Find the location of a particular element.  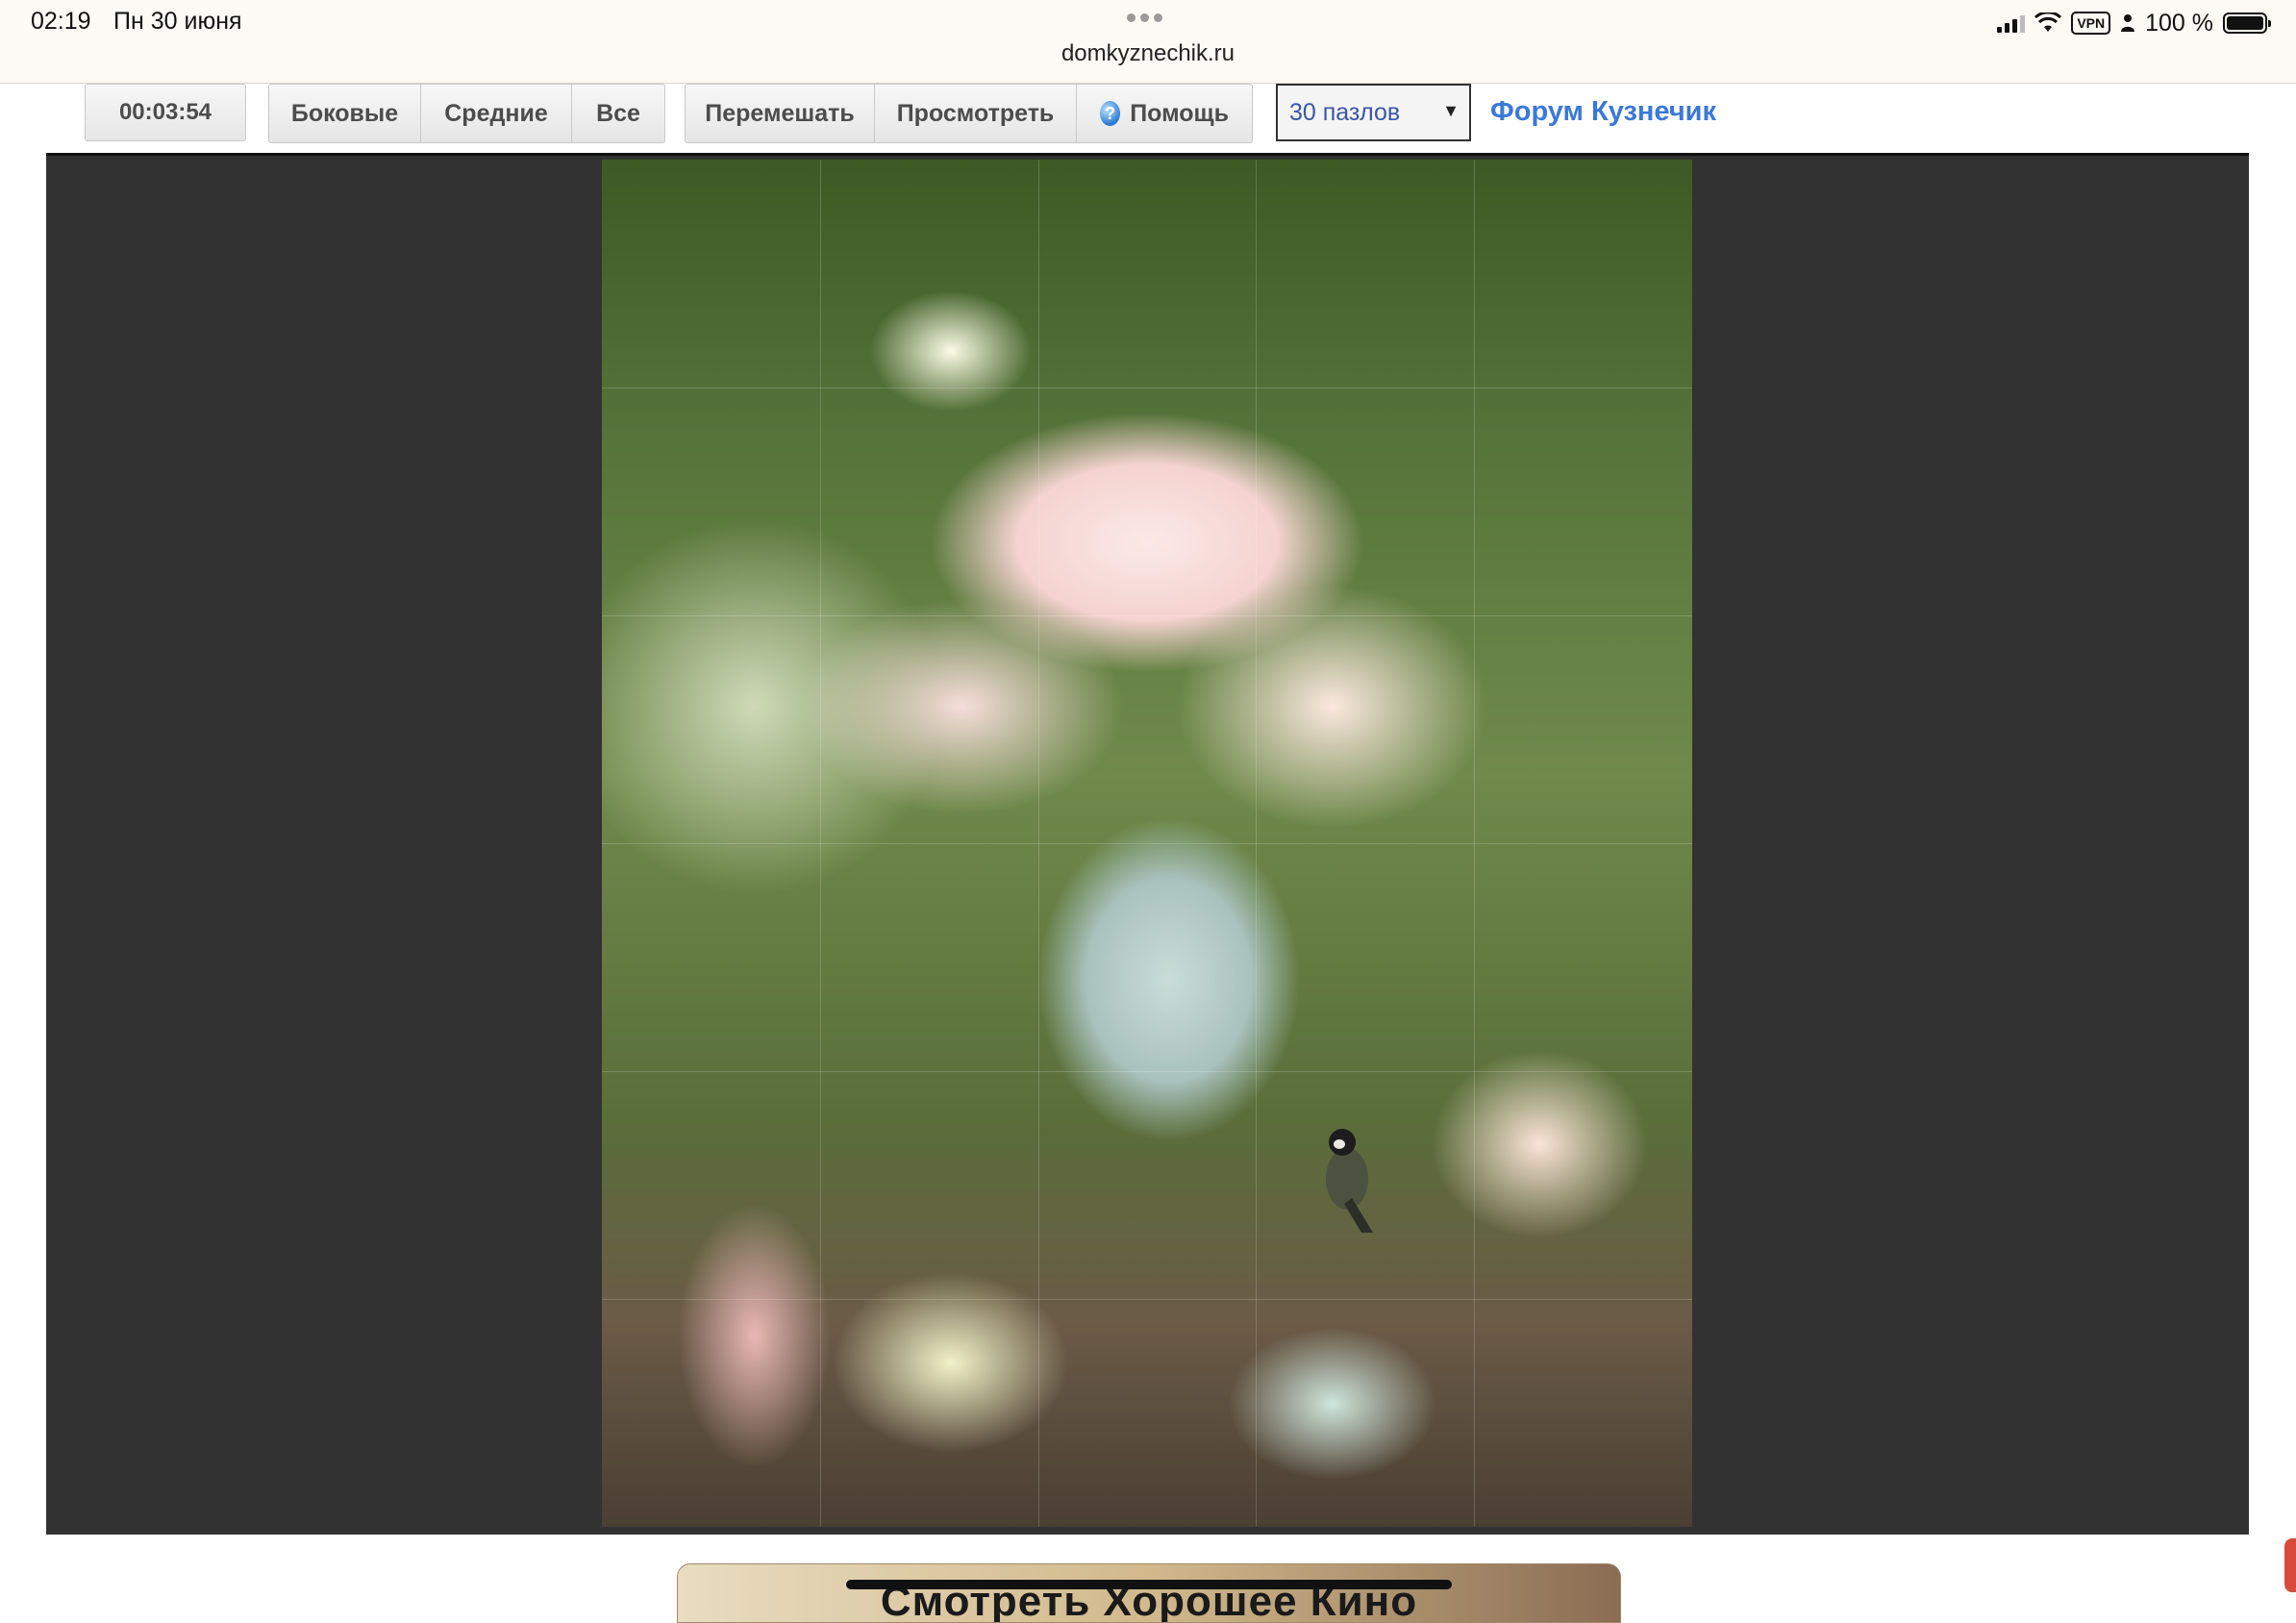

action-button-group: Перемешать Просмотреть ? Помощь is located at coordinates (969, 113).